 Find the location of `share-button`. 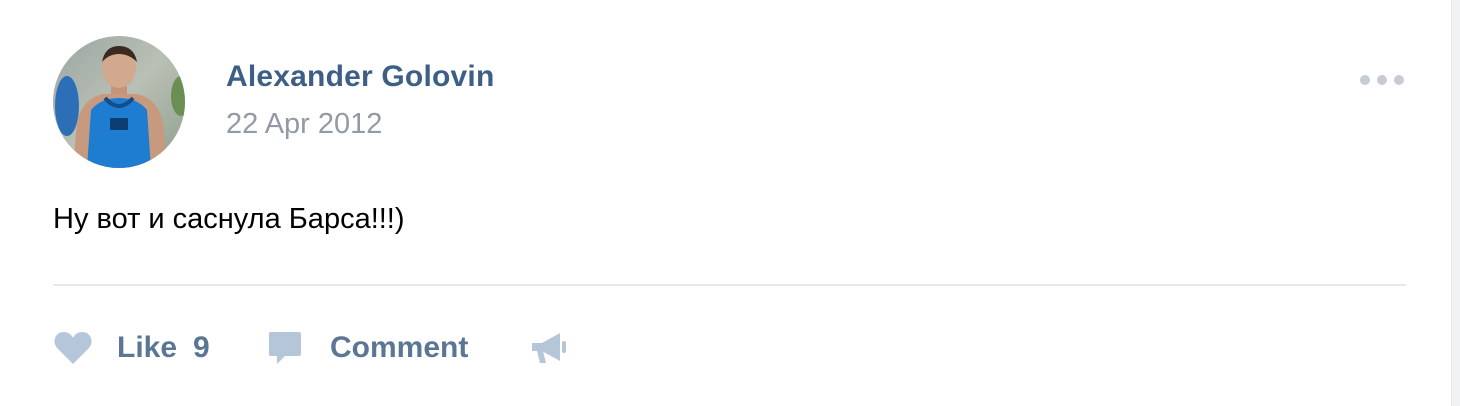

share-button is located at coordinates (549, 348).